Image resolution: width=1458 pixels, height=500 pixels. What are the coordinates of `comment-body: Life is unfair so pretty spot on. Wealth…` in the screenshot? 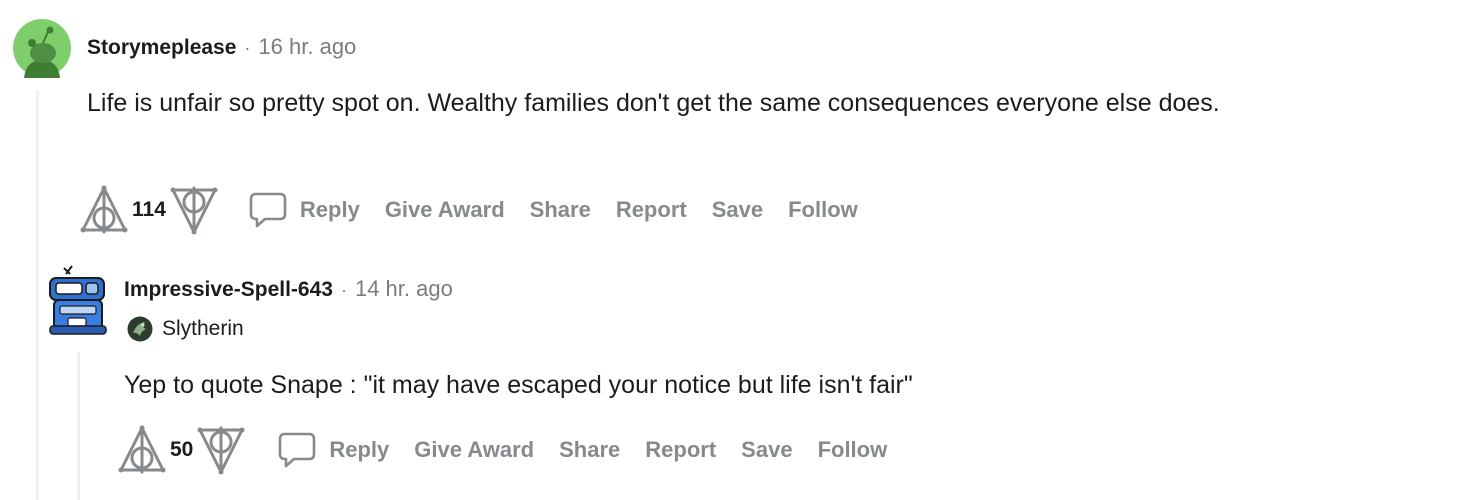 It's located at (653, 103).